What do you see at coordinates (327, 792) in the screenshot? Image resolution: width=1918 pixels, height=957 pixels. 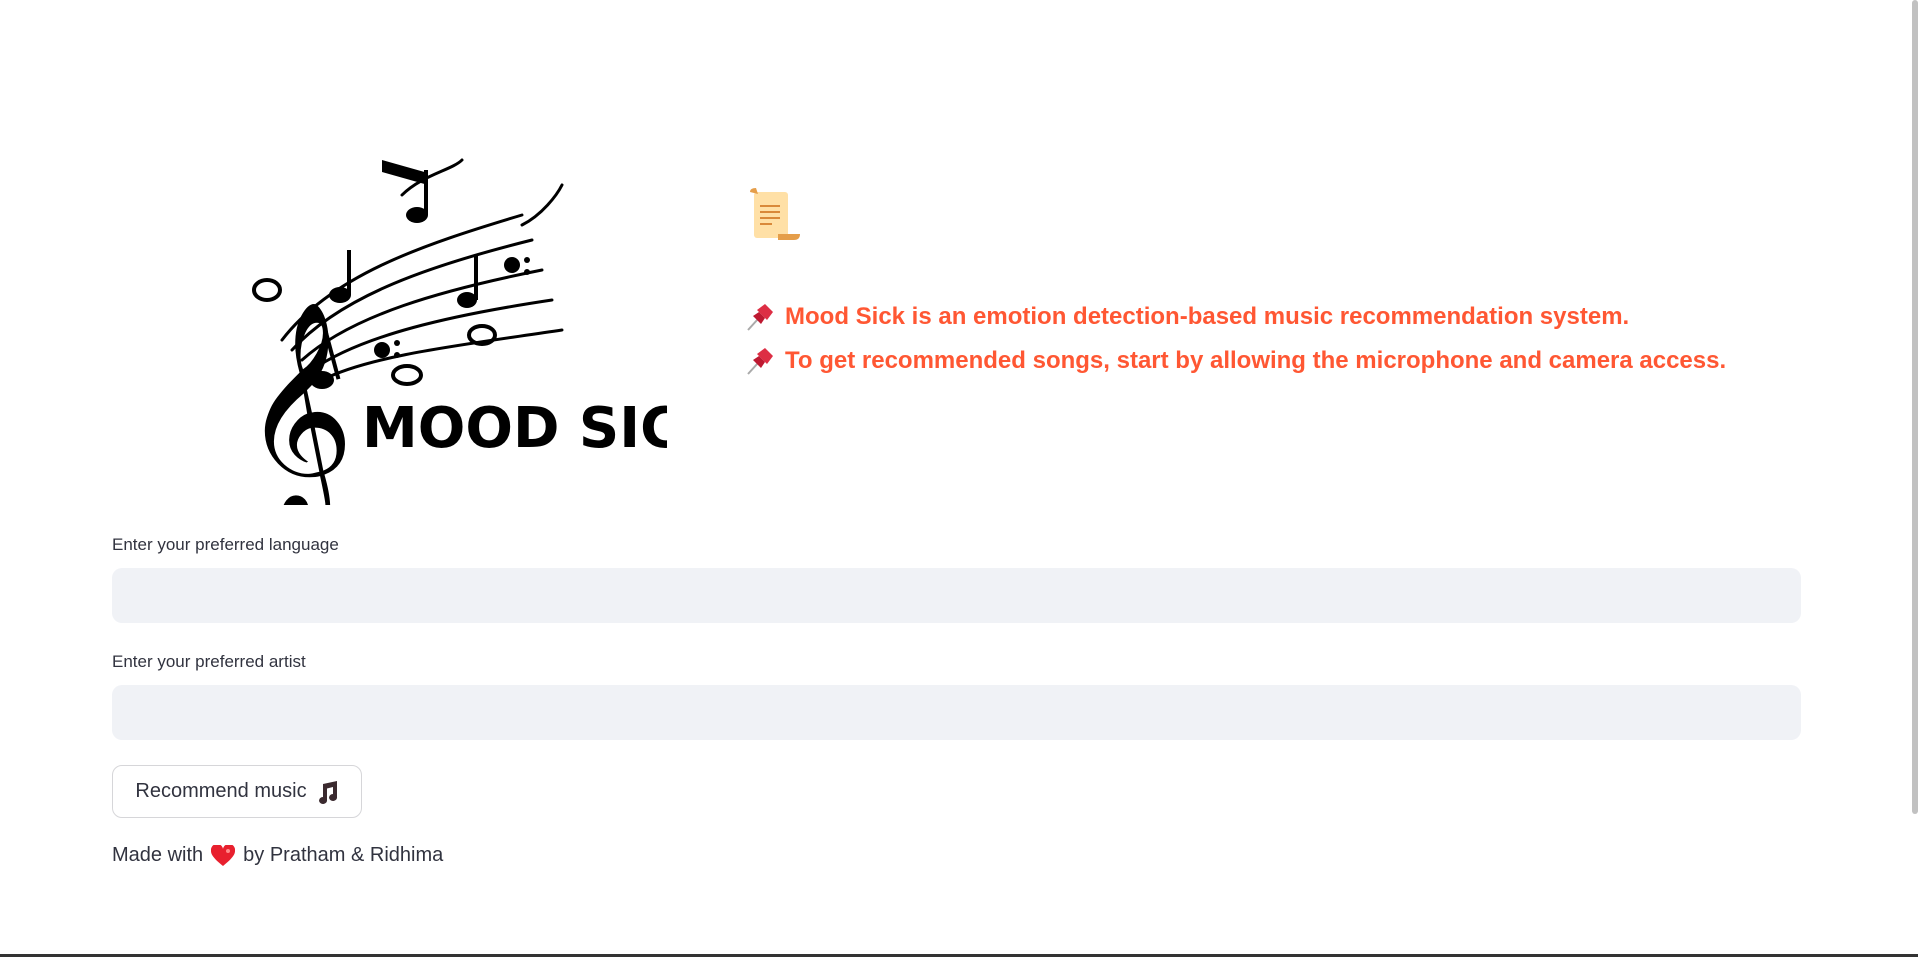 I see `musical-notes-icon` at bounding box center [327, 792].